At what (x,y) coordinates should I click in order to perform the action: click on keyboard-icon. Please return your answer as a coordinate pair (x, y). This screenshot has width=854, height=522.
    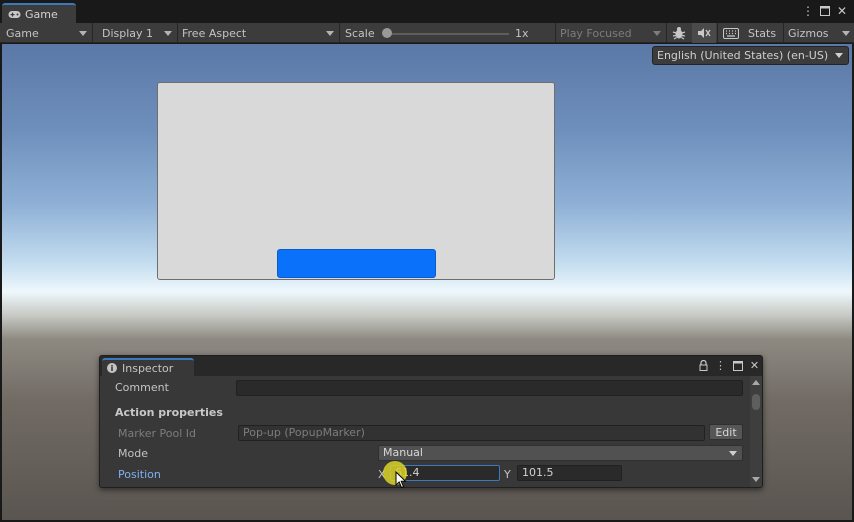
    Looking at the image, I should click on (731, 33).